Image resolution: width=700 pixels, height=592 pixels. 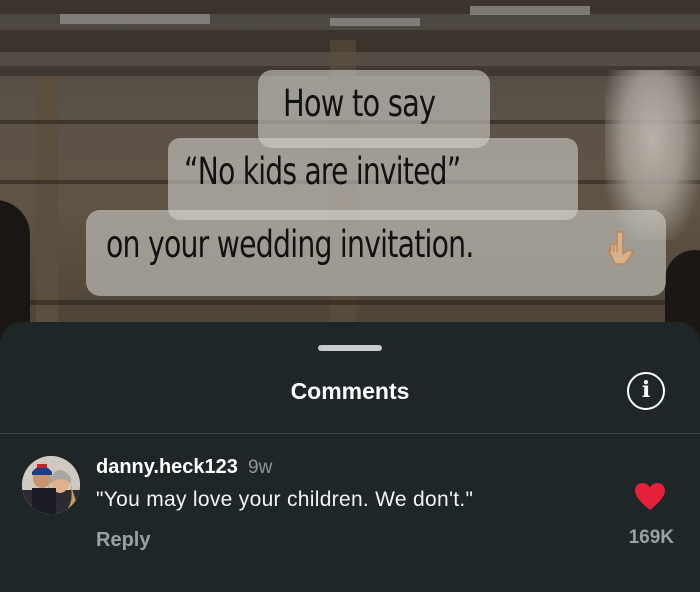 I want to click on caption-line-1: How to say, so click(x=359, y=103).